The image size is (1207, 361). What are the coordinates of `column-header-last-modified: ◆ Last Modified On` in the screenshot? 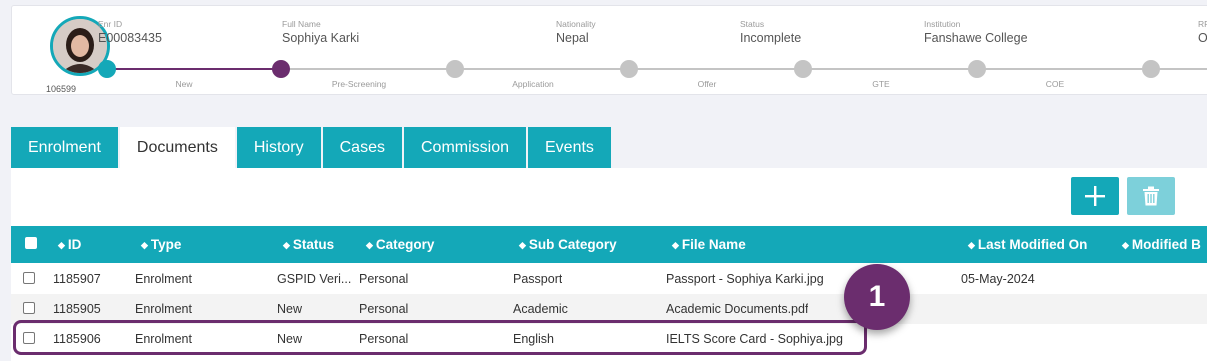 It's located at (1027, 244).